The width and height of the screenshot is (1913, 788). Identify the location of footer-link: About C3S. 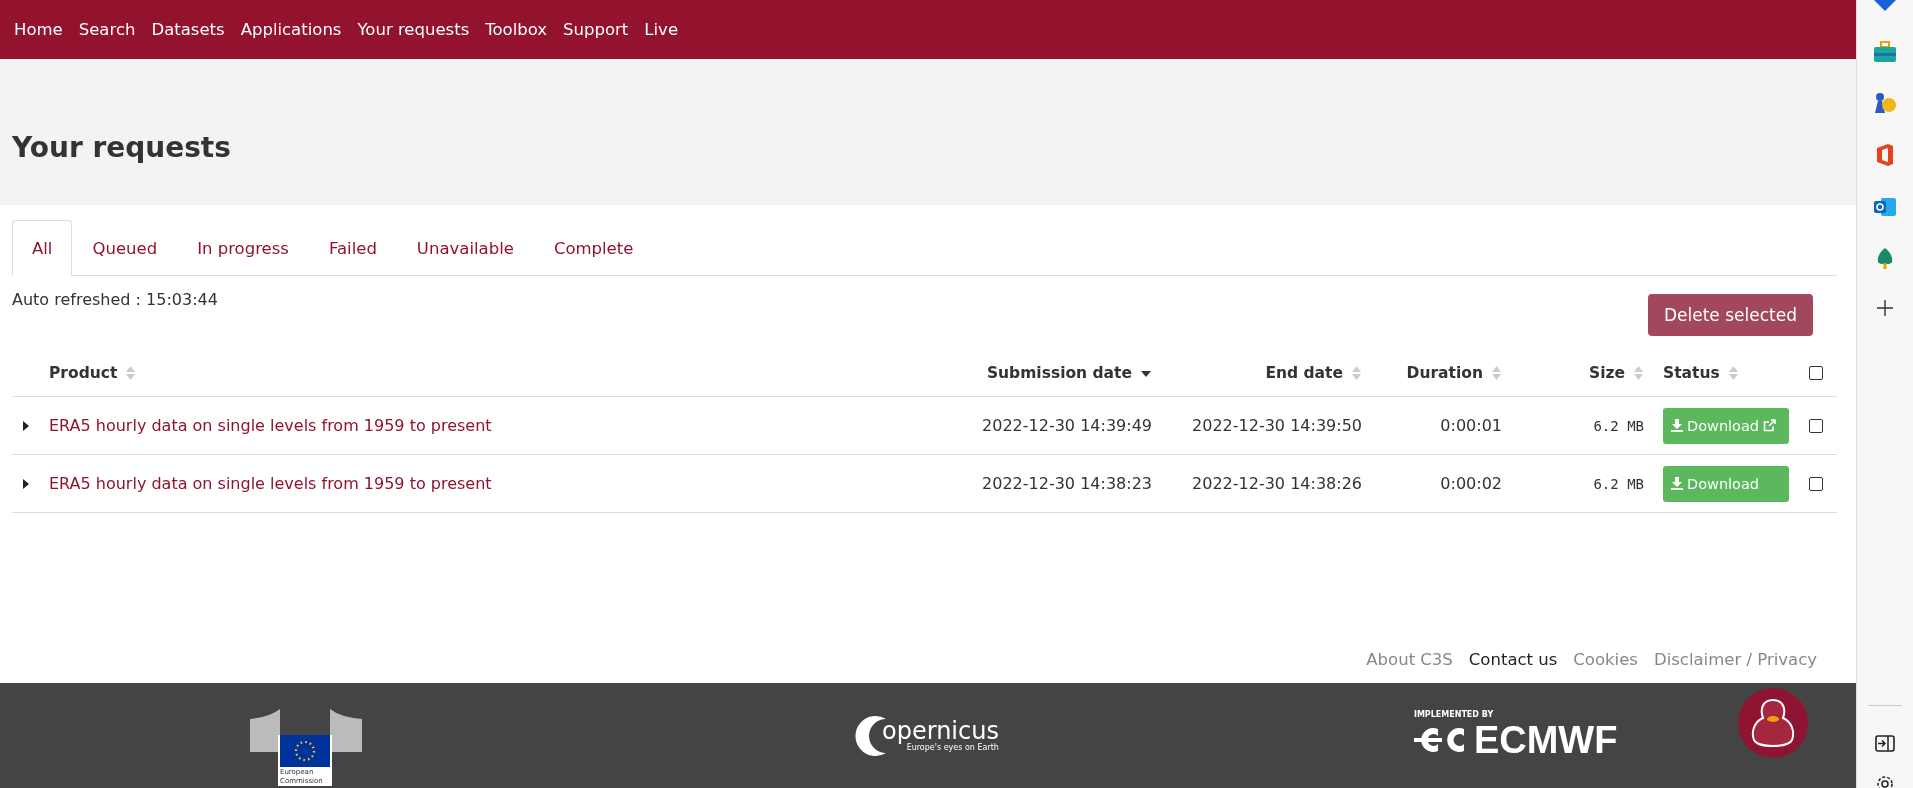
(1409, 659).